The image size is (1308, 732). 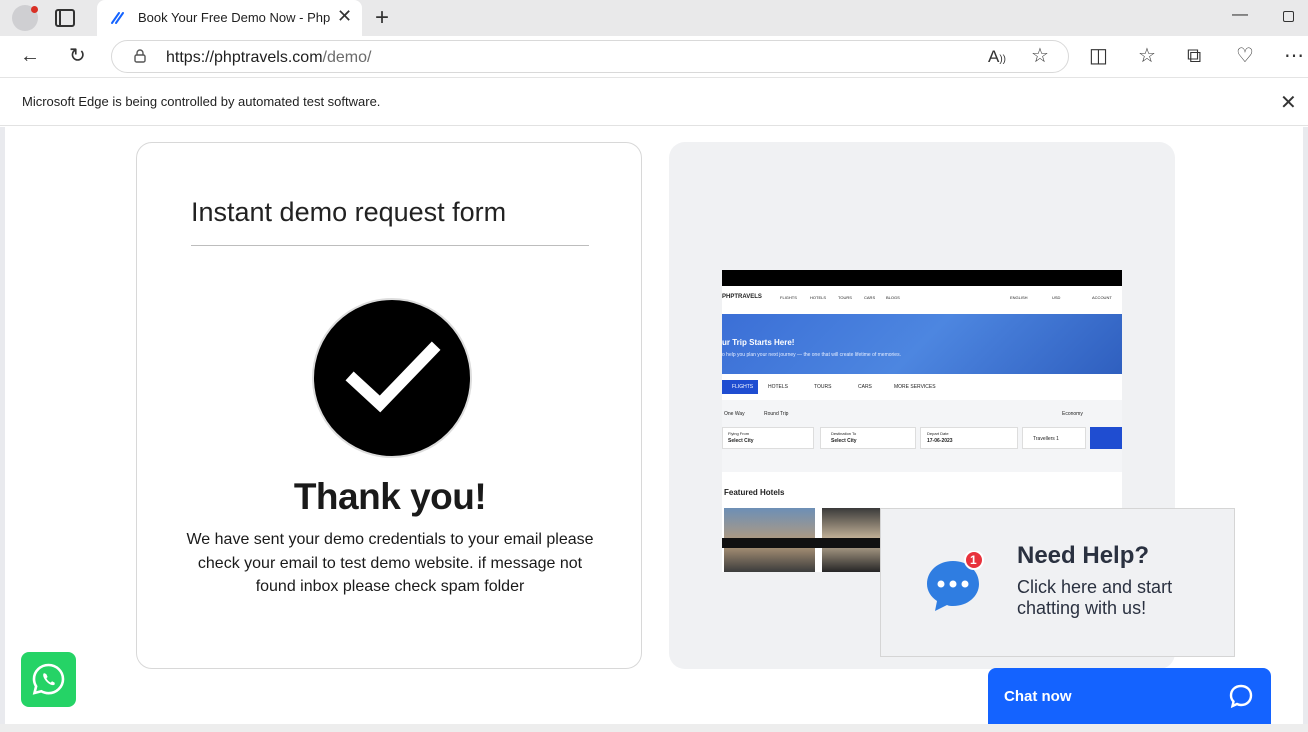 What do you see at coordinates (117, 18) in the screenshot?
I see `phptravels-favicon-icon` at bounding box center [117, 18].